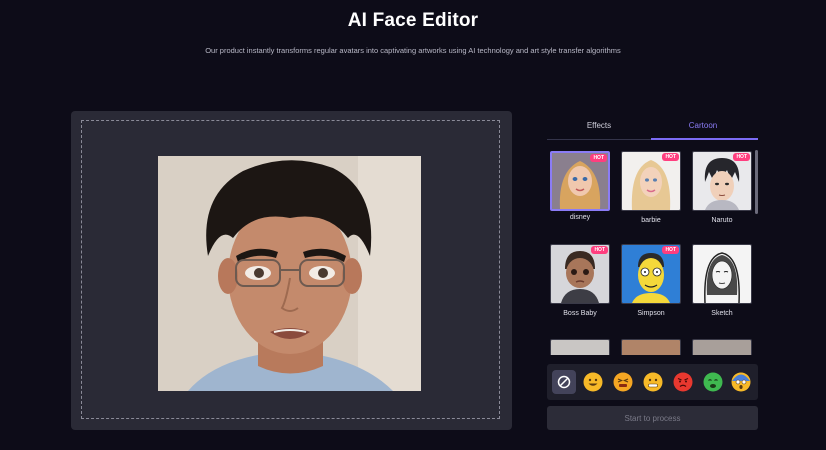 This screenshot has height=450, width=826. What do you see at coordinates (722, 313) in the screenshot?
I see `style-label-sketch: Sketch` at bounding box center [722, 313].